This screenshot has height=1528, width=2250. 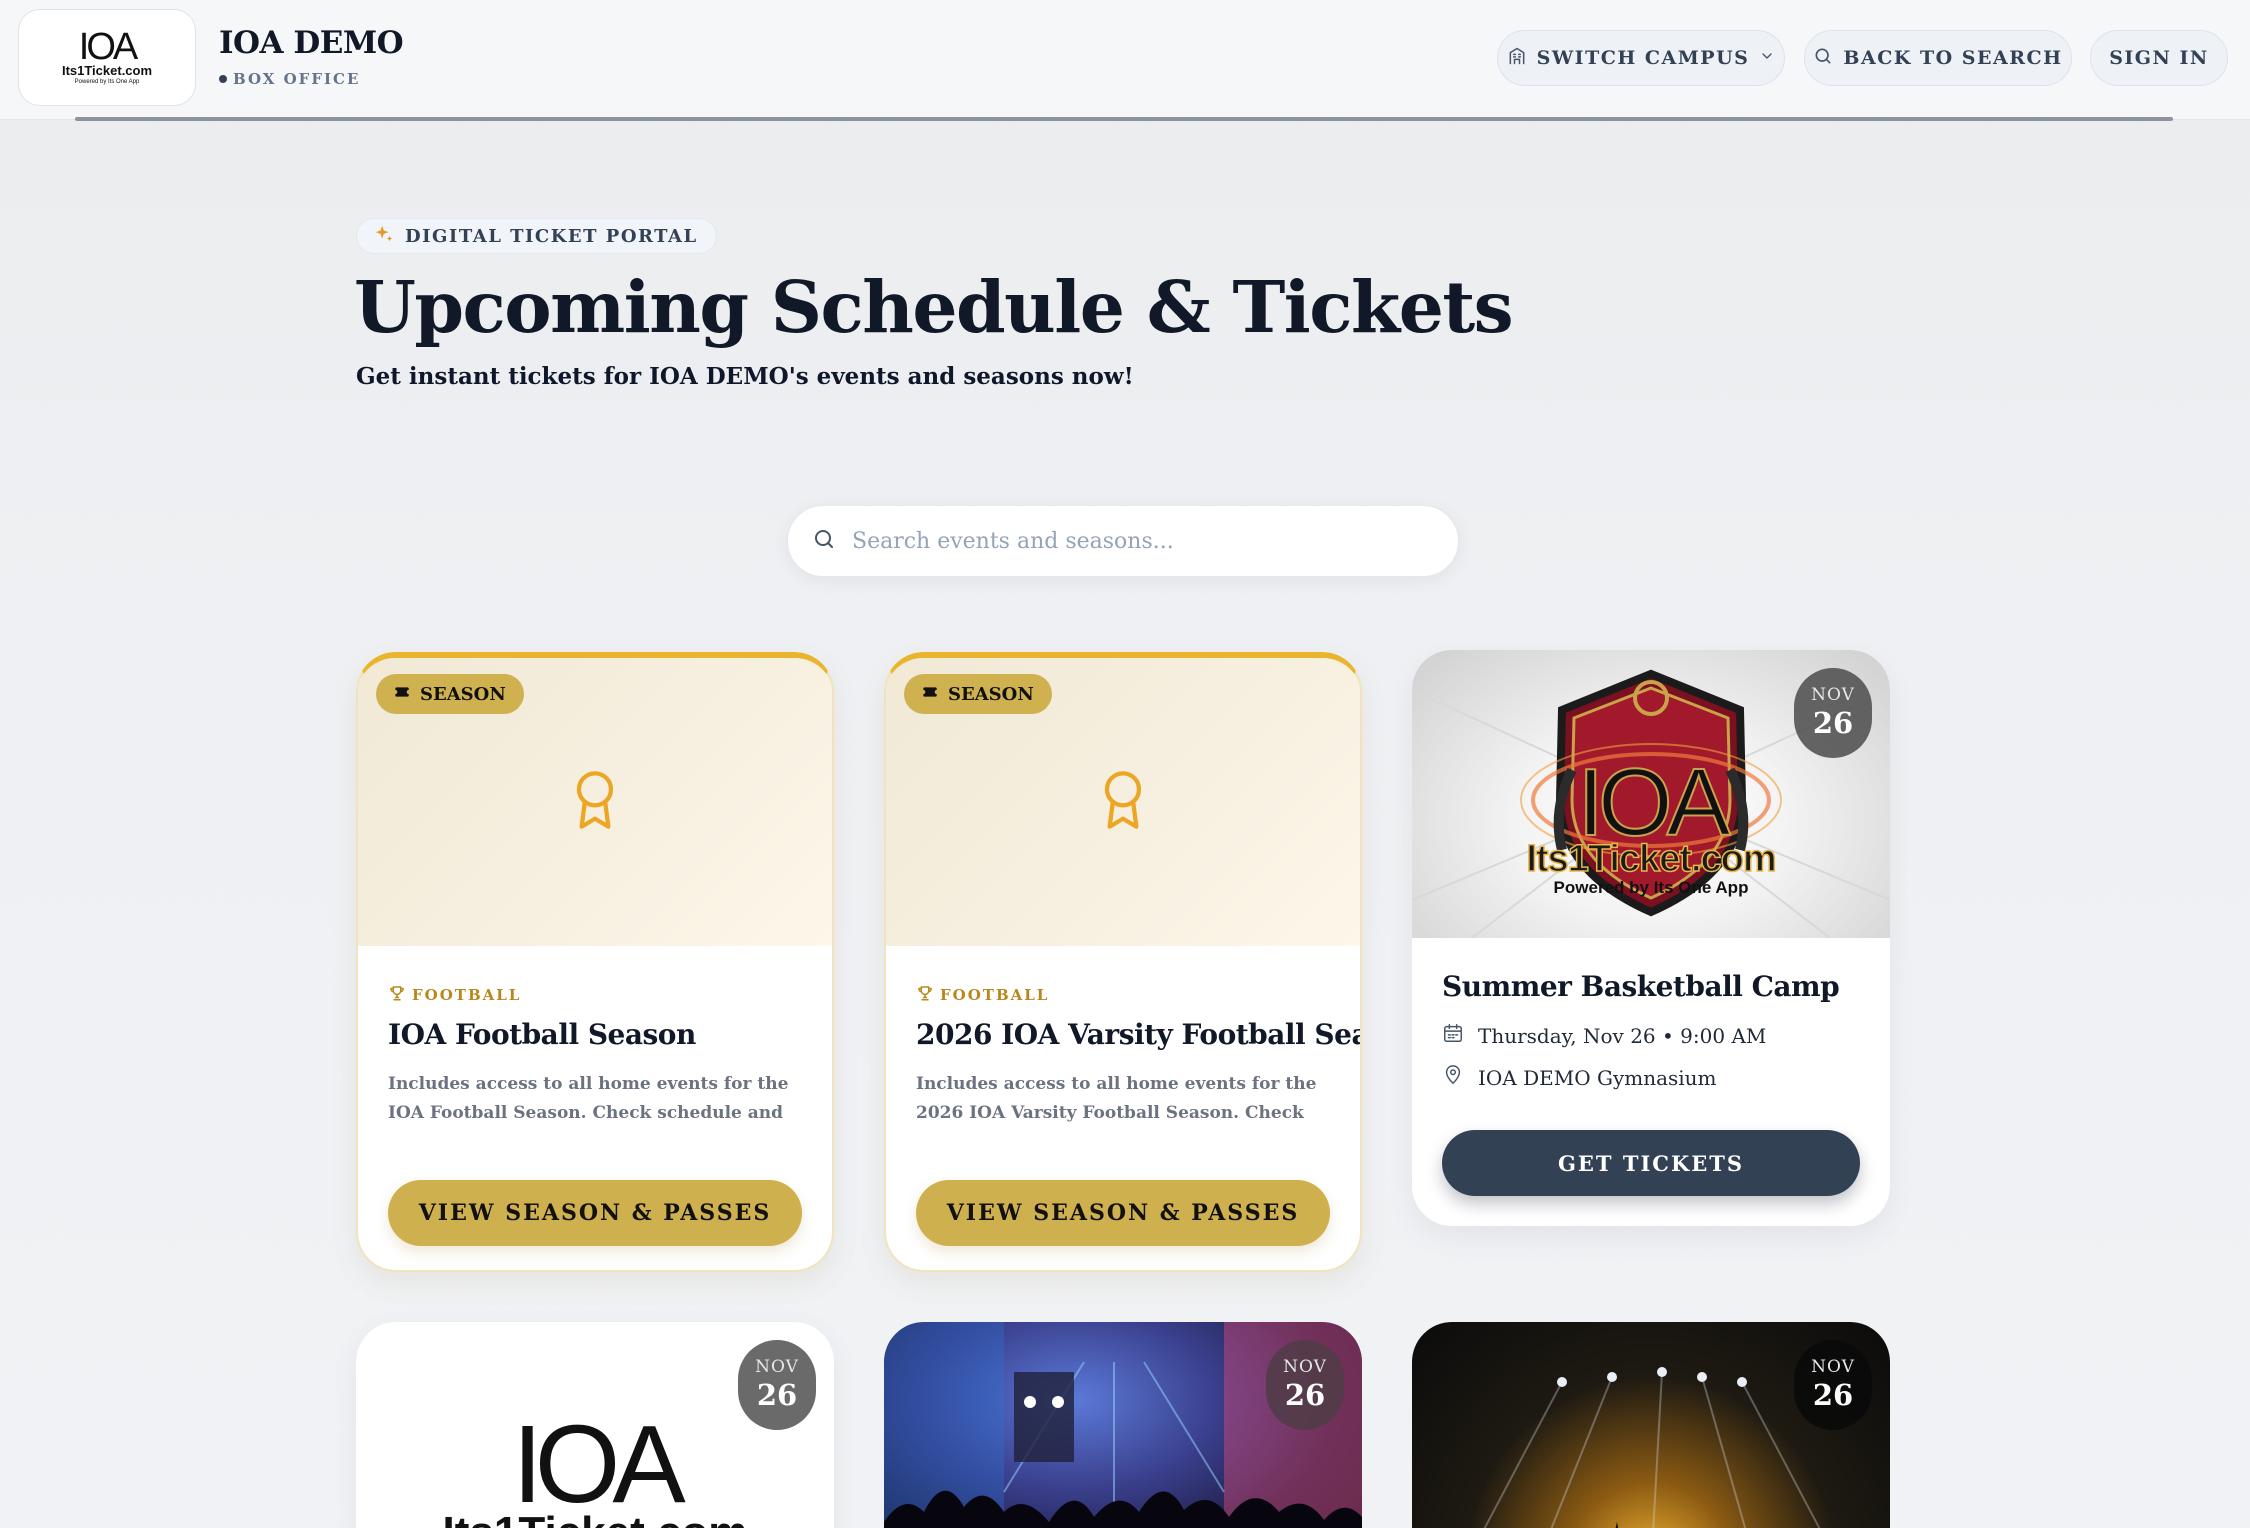 I want to click on event-datetime-text: Thursday, Nov 26 • 9:00 AM, so click(x=1622, y=1035).